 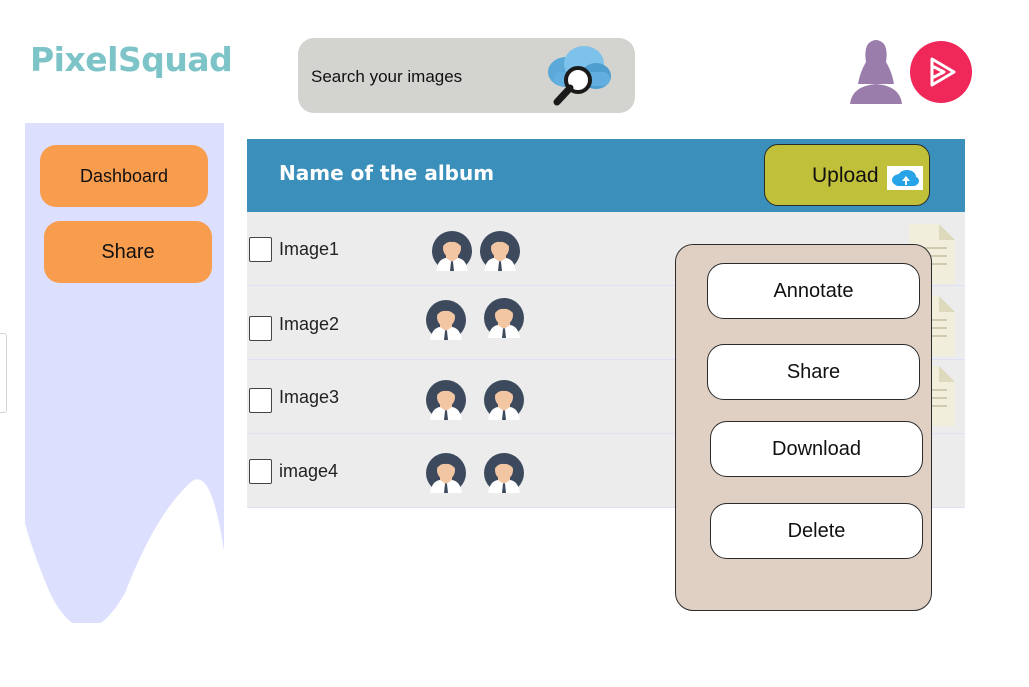 I want to click on image-name: Image3, so click(x=309, y=397).